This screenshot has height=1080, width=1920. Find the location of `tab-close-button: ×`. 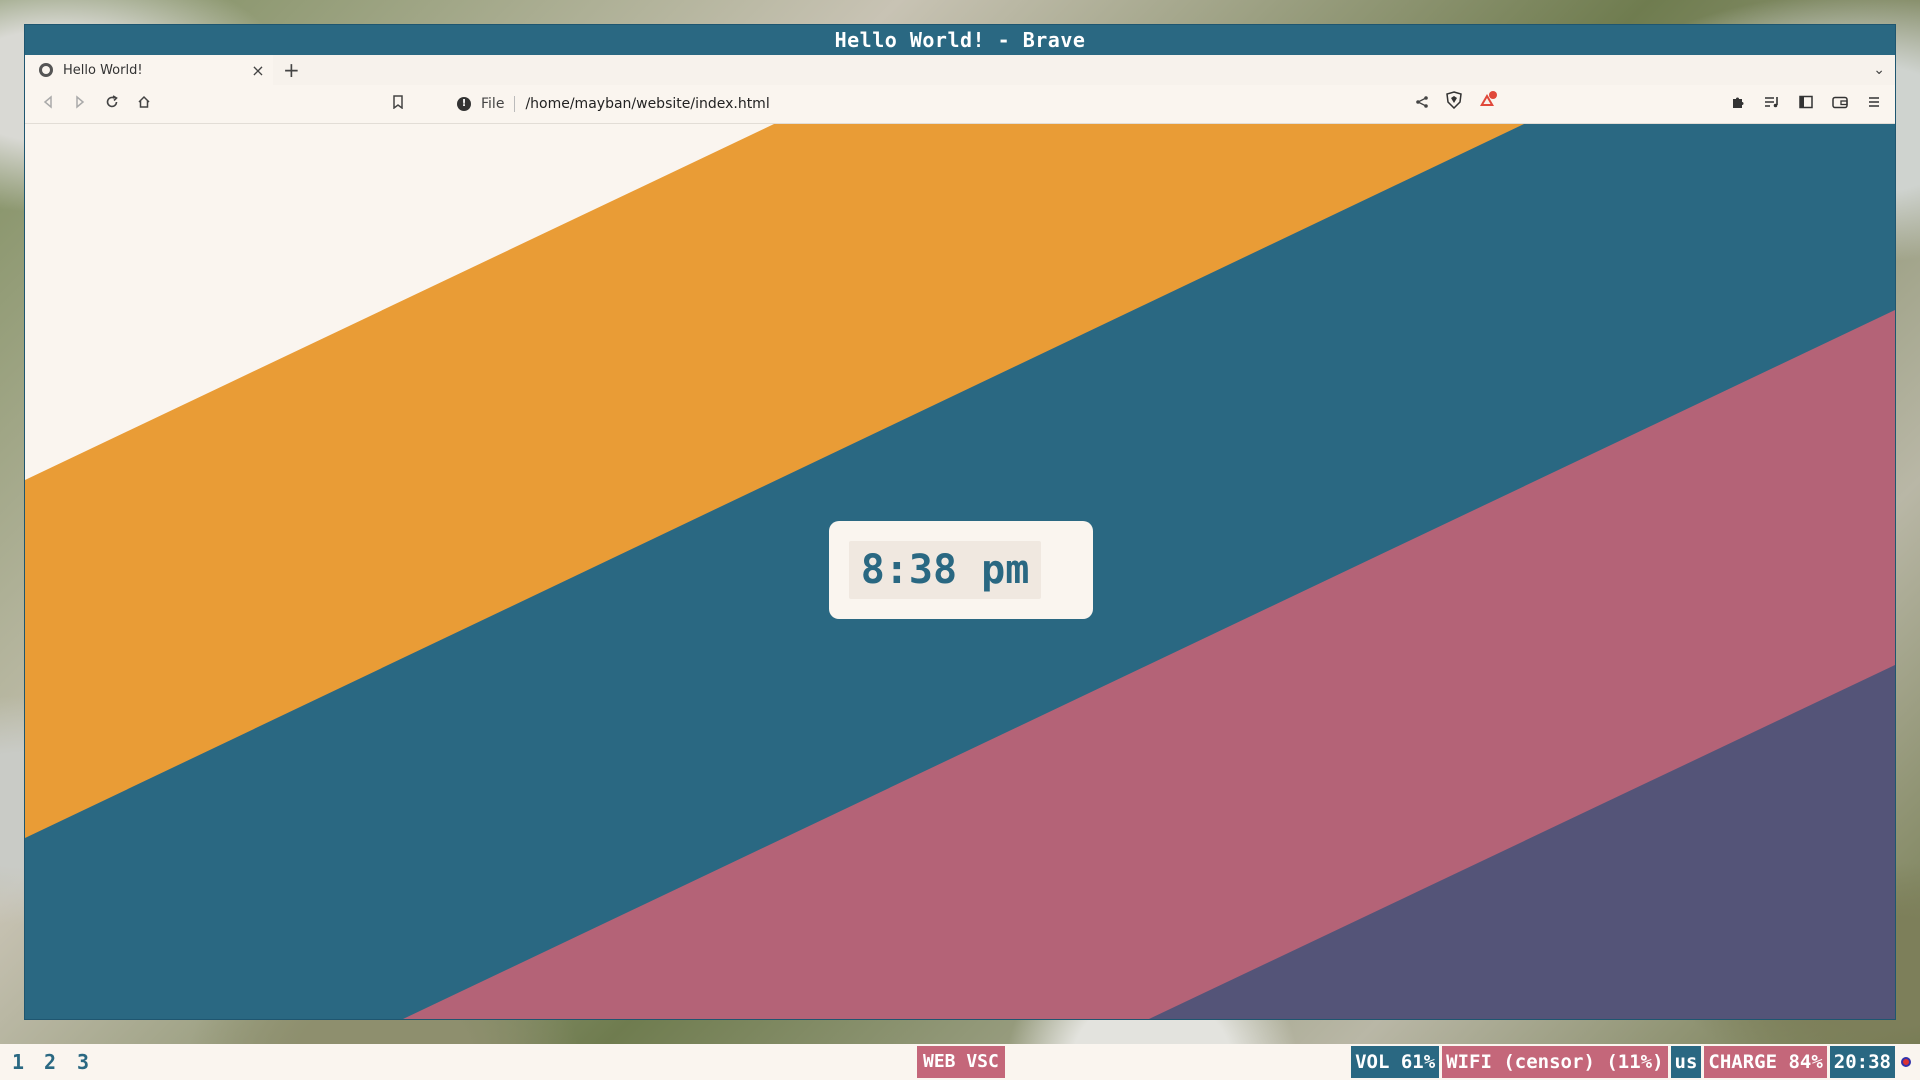

tab-close-button: × is located at coordinates (258, 70).